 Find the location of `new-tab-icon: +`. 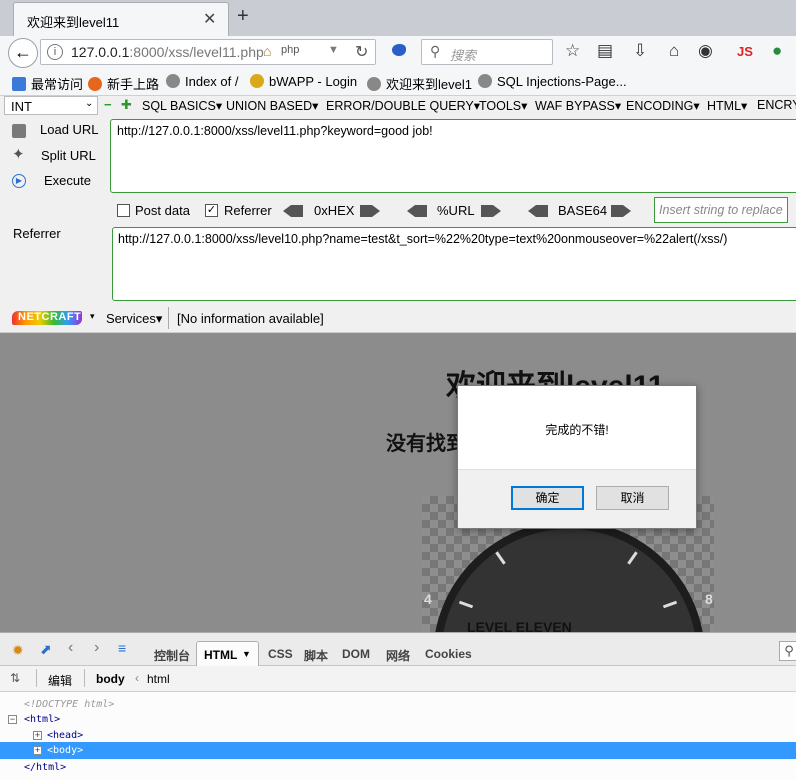

new-tab-icon: + is located at coordinates (243, 16).